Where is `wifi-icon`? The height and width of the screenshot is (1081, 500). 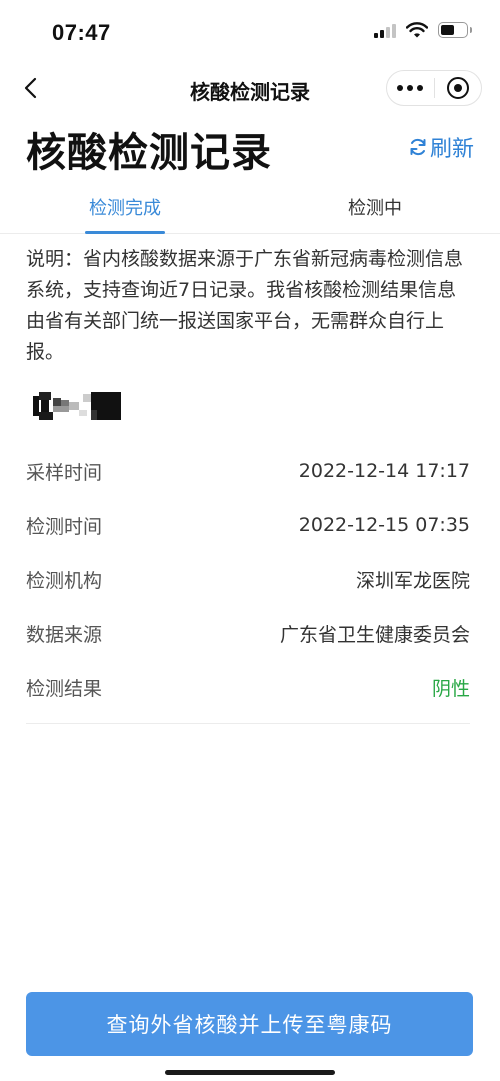 wifi-icon is located at coordinates (417, 30).